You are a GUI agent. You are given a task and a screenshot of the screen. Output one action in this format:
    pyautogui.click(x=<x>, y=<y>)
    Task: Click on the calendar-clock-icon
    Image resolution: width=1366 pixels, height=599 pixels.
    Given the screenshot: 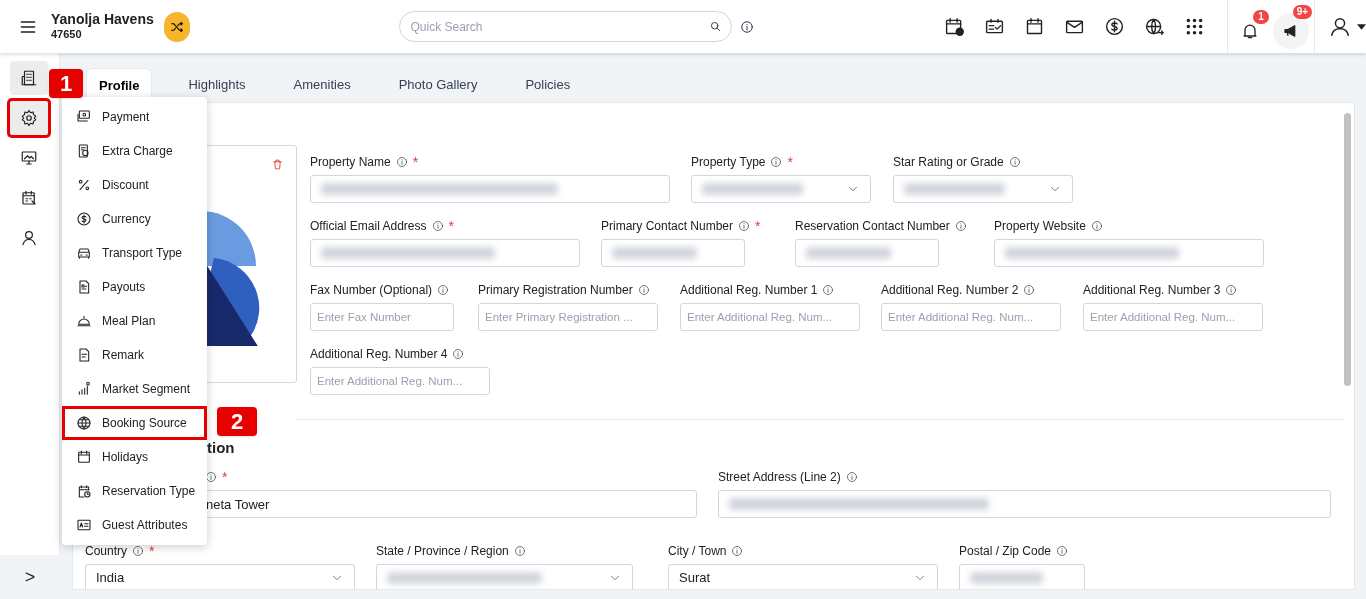 What is the action you would take?
    pyautogui.click(x=84, y=491)
    